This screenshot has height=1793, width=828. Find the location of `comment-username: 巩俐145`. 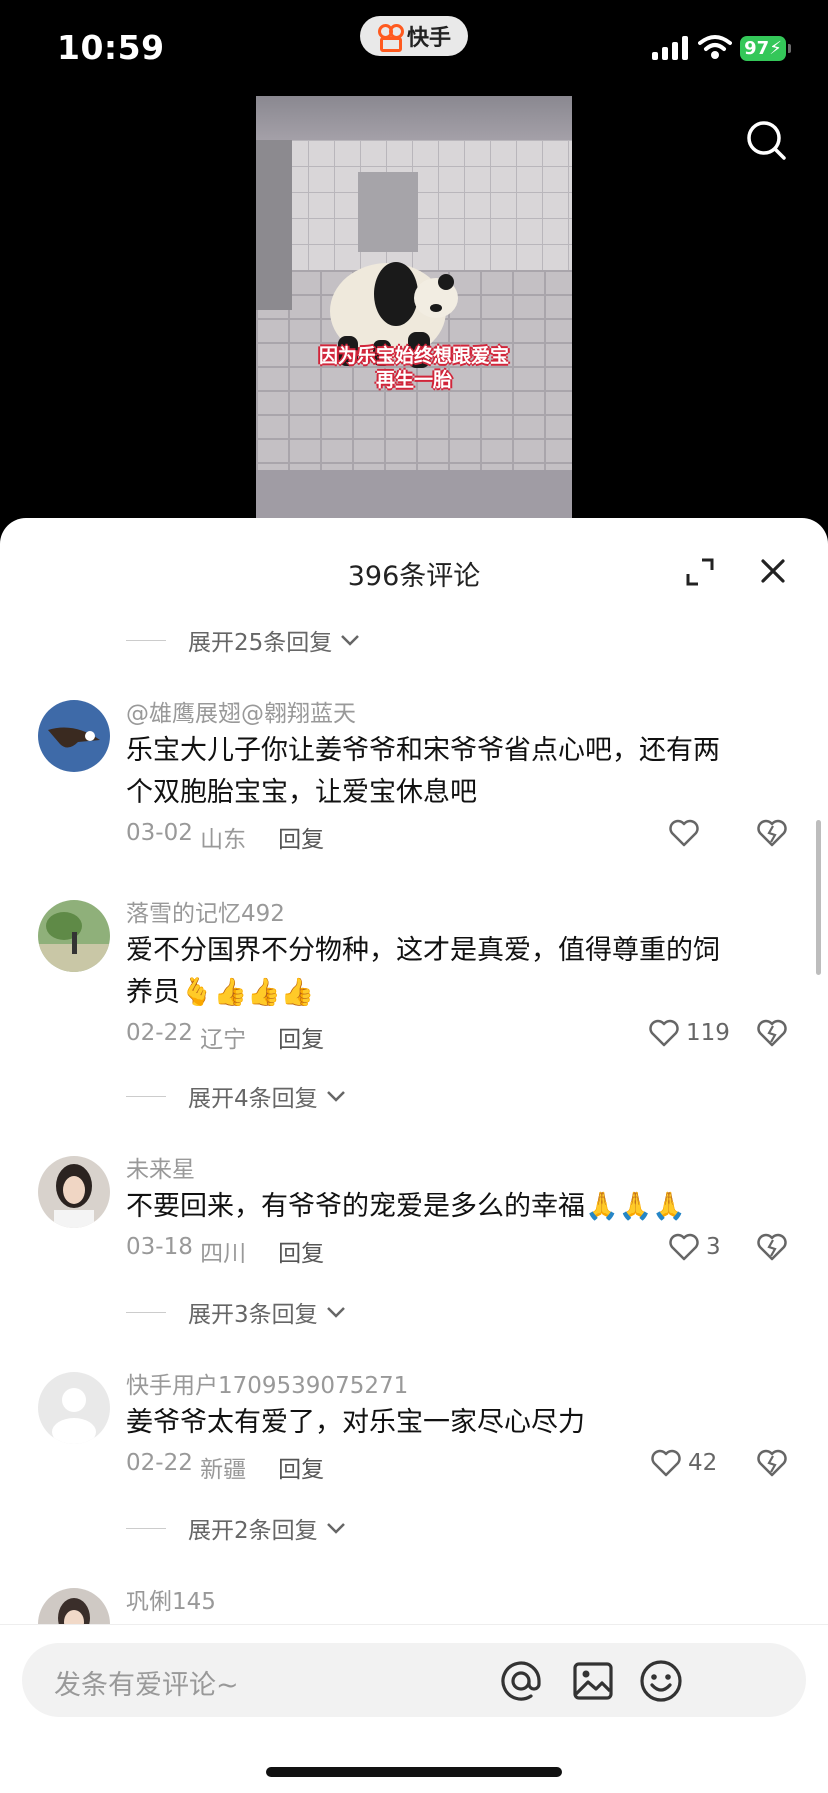

comment-username: 巩俐145 is located at coordinates (171, 1599).